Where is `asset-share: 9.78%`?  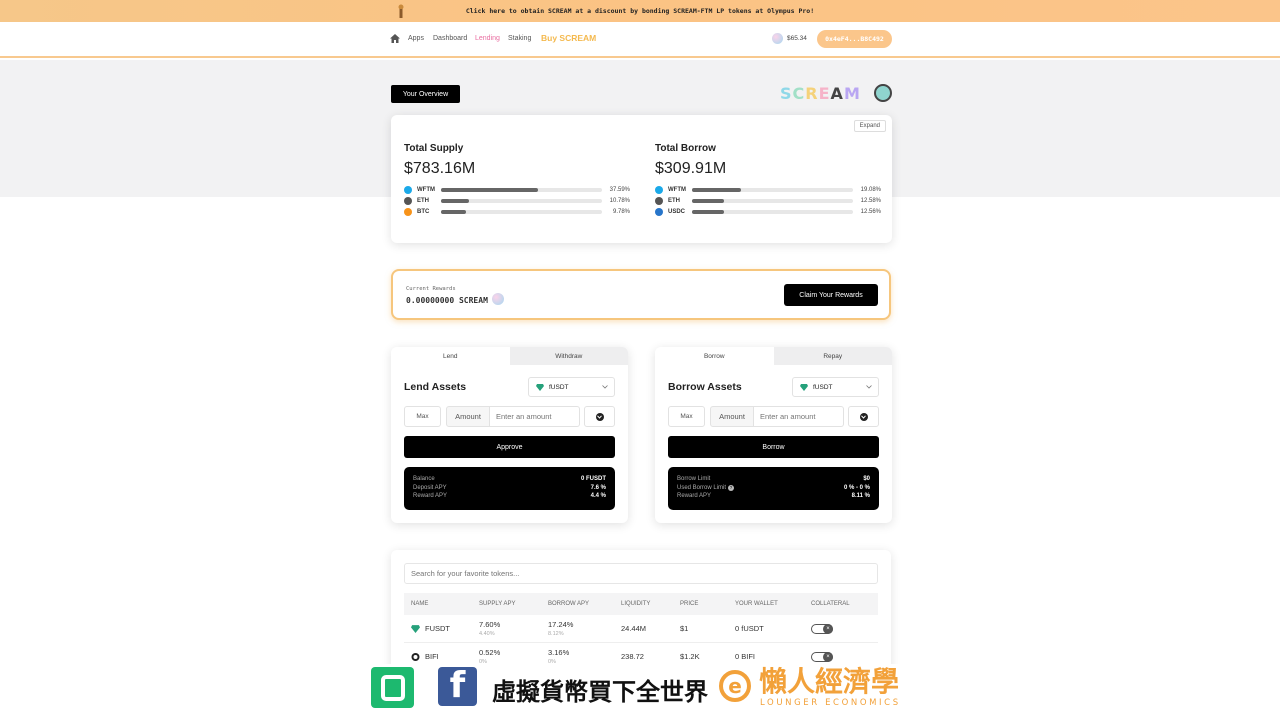
asset-share: 9.78% is located at coordinates (621, 211).